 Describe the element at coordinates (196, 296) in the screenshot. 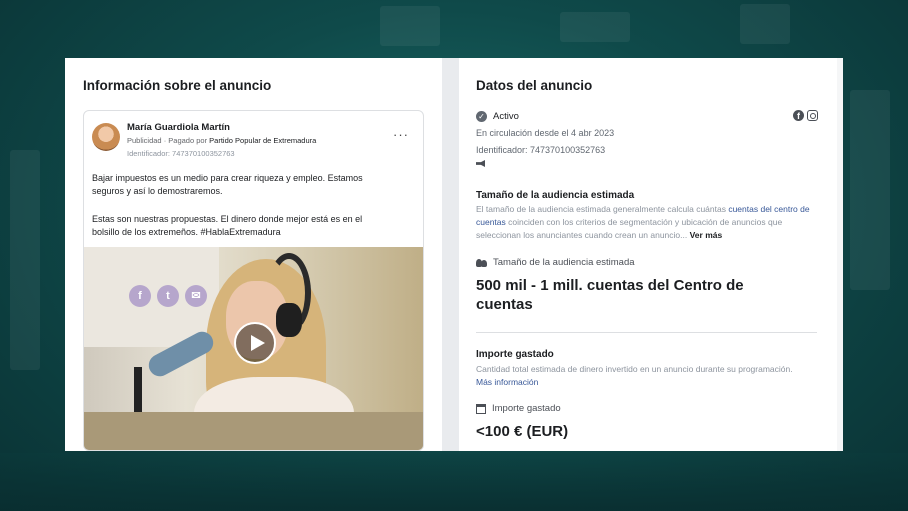

I see `mail-icon: ✉` at that location.